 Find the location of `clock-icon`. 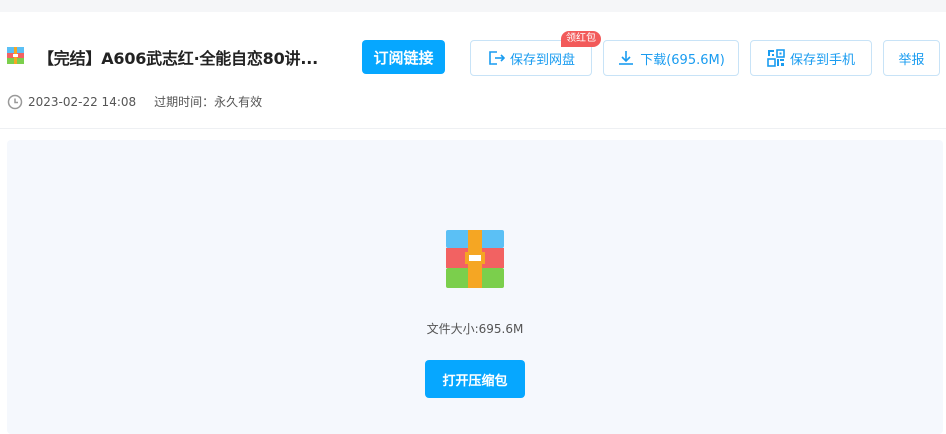

clock-icon is located at coordinates (15, 101).